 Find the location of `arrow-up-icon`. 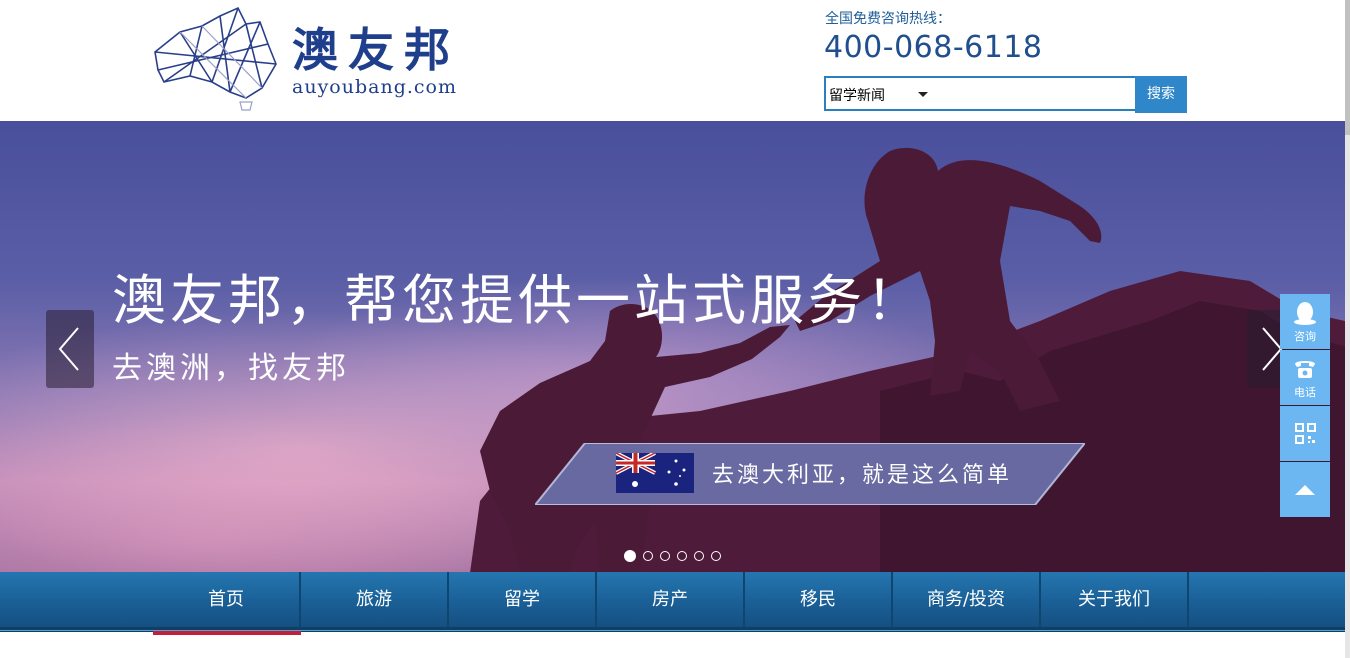

arrow-up-icon is located at coordinates (1305, 490).